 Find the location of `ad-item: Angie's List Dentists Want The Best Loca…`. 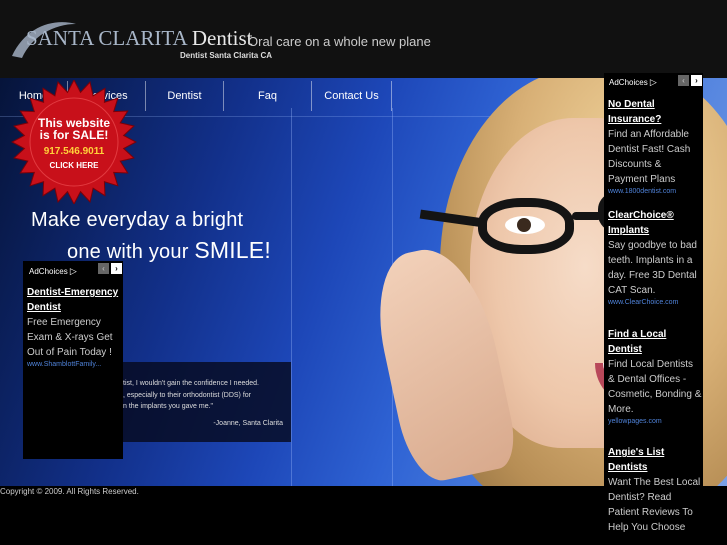

ad-item: Angie's List Dentists Want The Best Loca… is located at coordinates (655, 490).